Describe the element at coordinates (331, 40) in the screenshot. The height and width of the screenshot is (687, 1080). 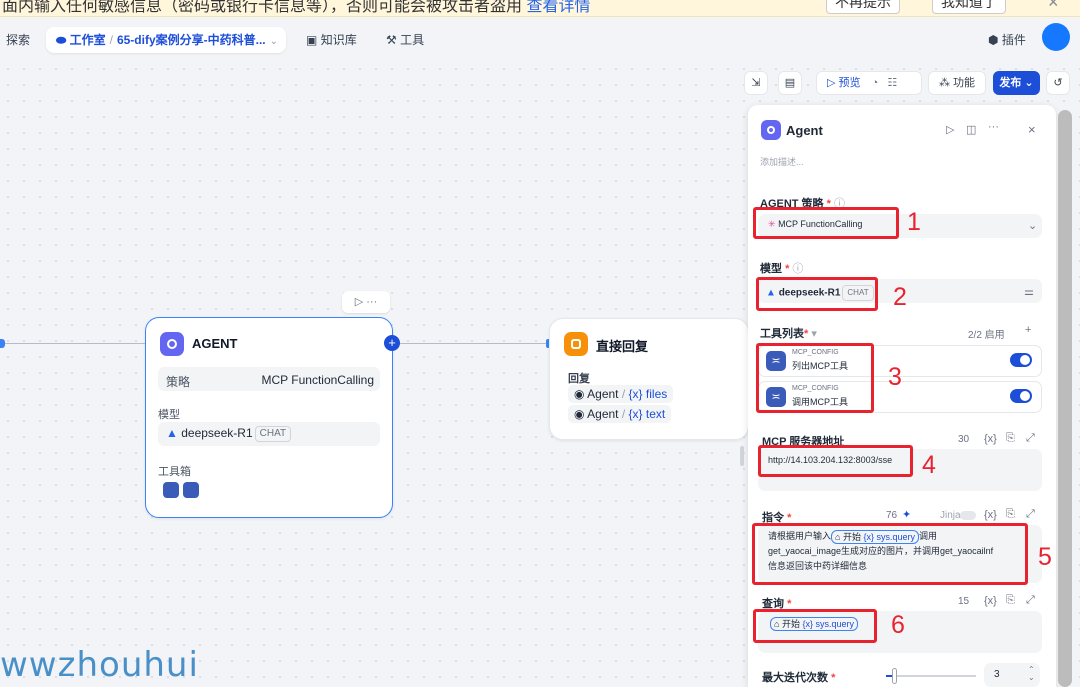
I see `nav-knowledge: ▣ 知识库` at that location.